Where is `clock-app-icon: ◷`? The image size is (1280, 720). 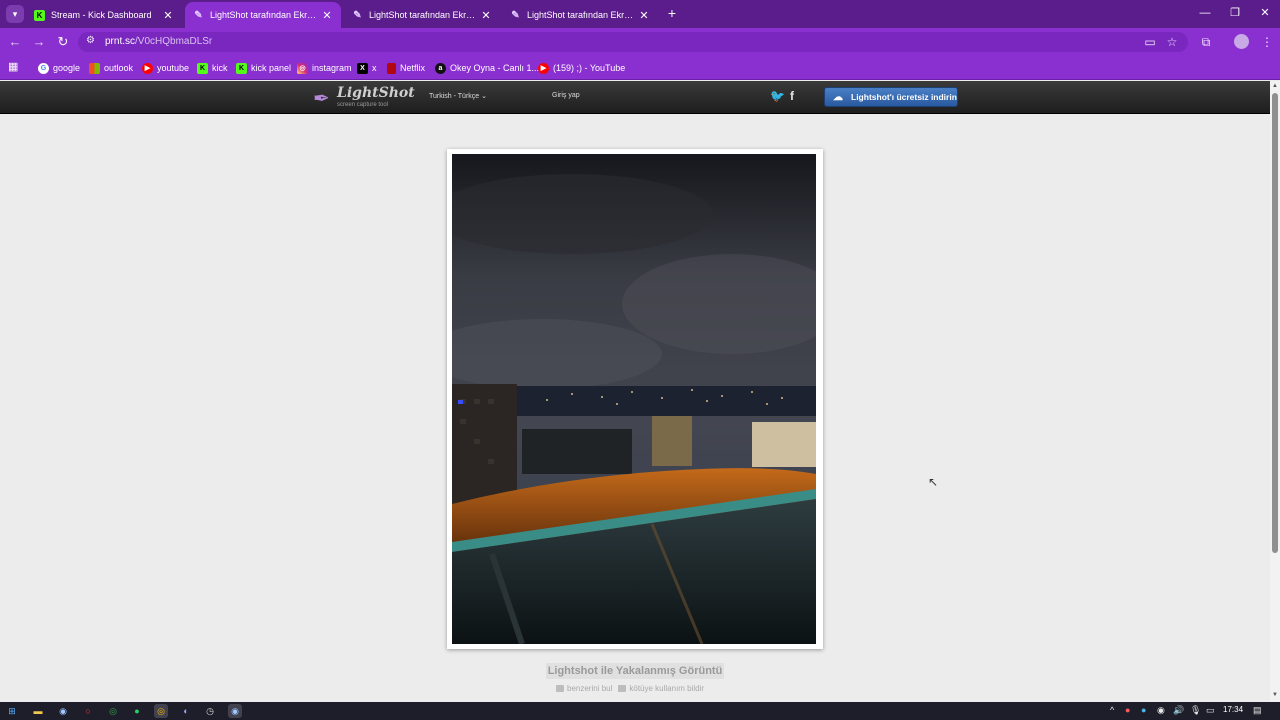 clock-app-icon: ◷ is located at coordinates (210, 711).